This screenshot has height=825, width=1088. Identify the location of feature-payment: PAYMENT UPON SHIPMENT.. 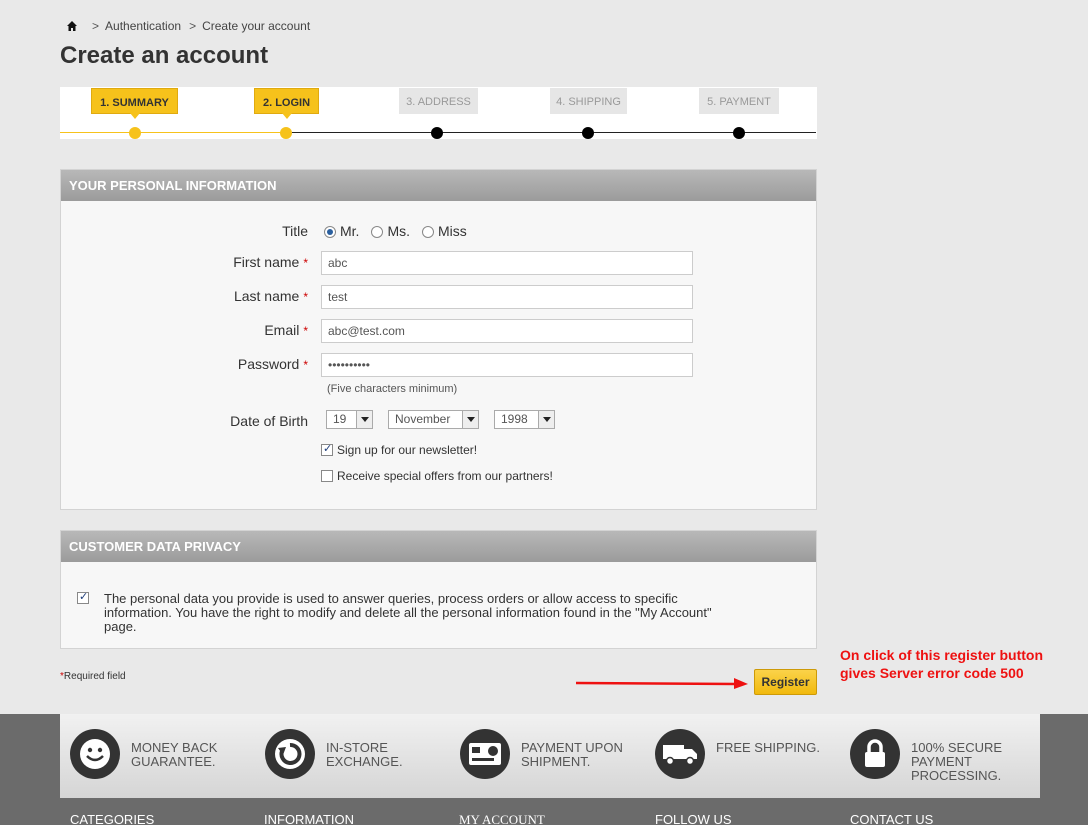
(545, 756).